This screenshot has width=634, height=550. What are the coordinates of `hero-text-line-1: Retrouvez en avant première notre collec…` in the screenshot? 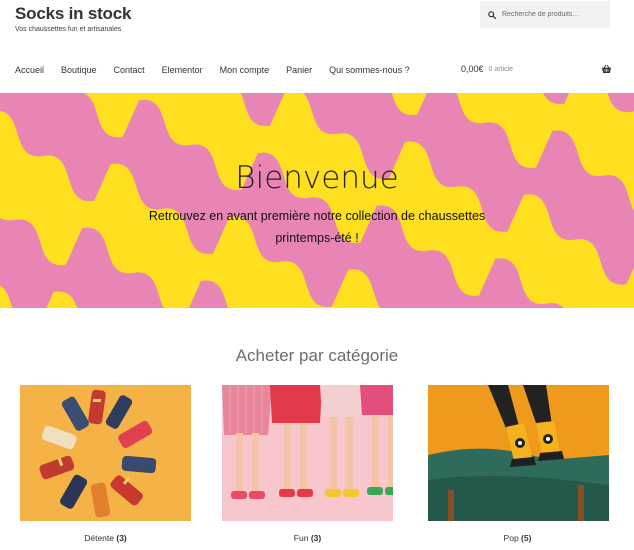 It's located at (317, 216).